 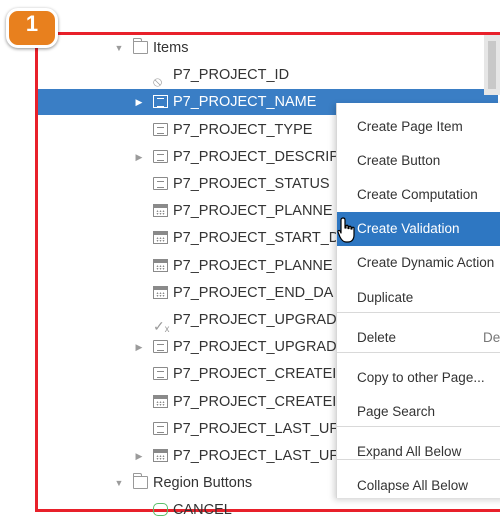 I want to click on menu-item-label: Create Validation, so click(x=408, y=228).